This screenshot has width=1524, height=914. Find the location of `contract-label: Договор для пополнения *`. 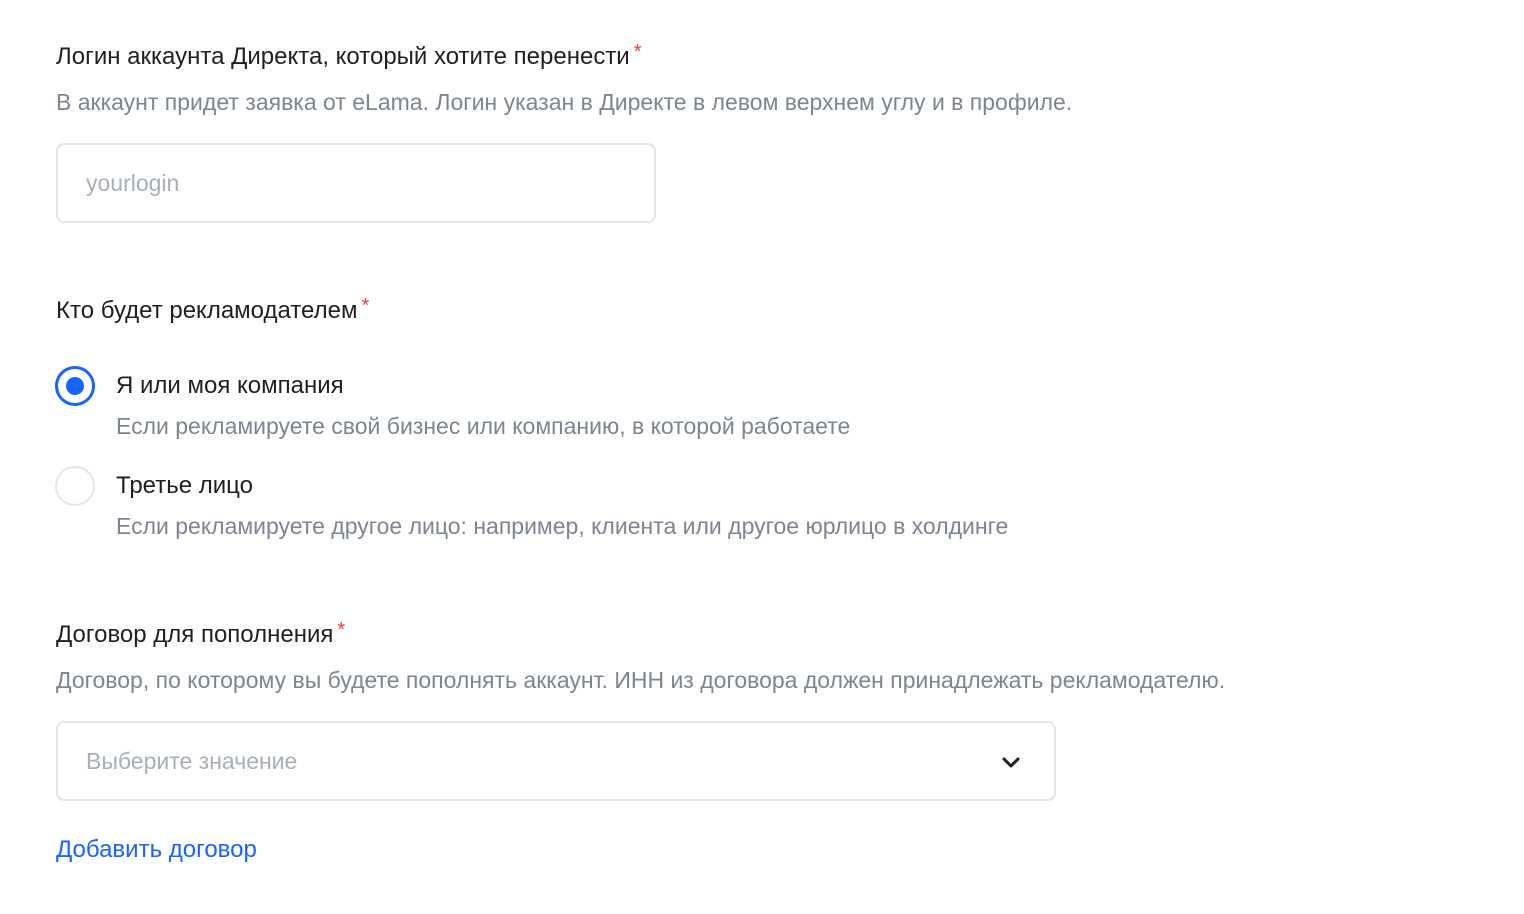

contract-label: Договор для пополнения * is located at coordinates (200, 632).